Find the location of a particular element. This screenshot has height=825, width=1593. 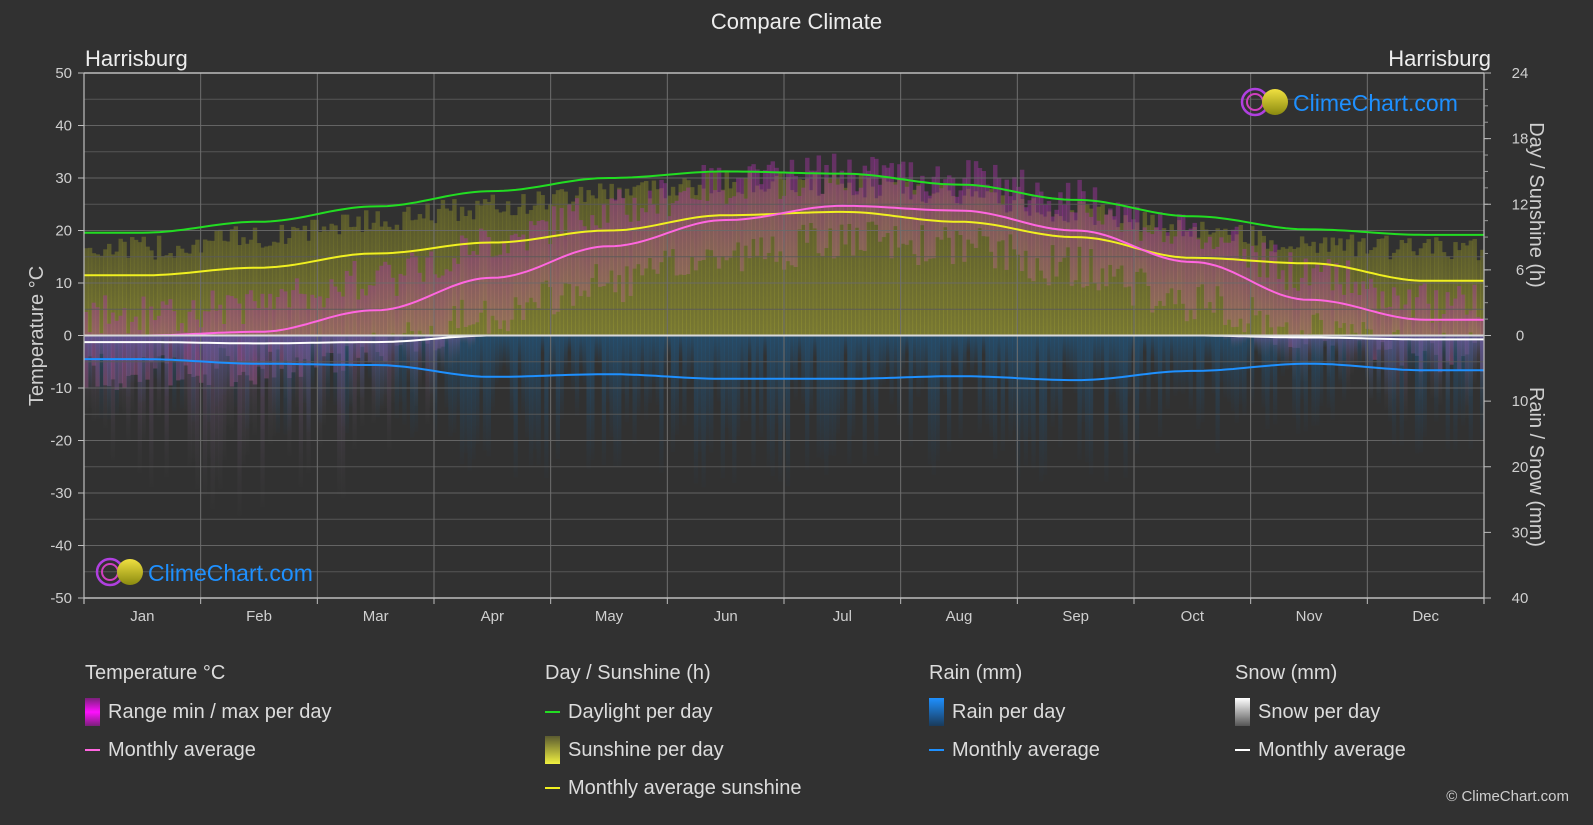

watermark-logo-top: ClimeChart.com is located at coordinates (1349, 102).